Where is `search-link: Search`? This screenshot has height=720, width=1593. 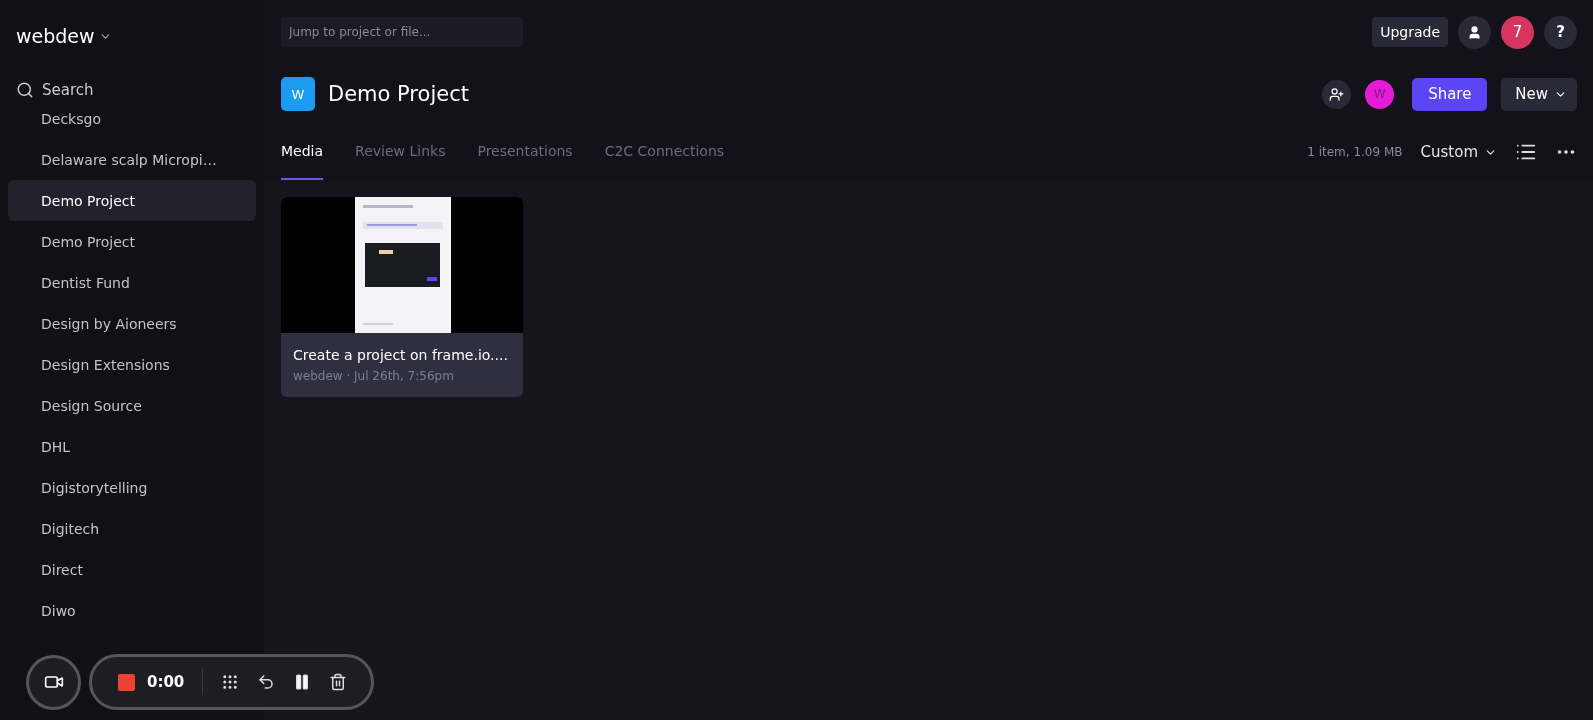 search-link: Search is located at coordinates (68, 90).